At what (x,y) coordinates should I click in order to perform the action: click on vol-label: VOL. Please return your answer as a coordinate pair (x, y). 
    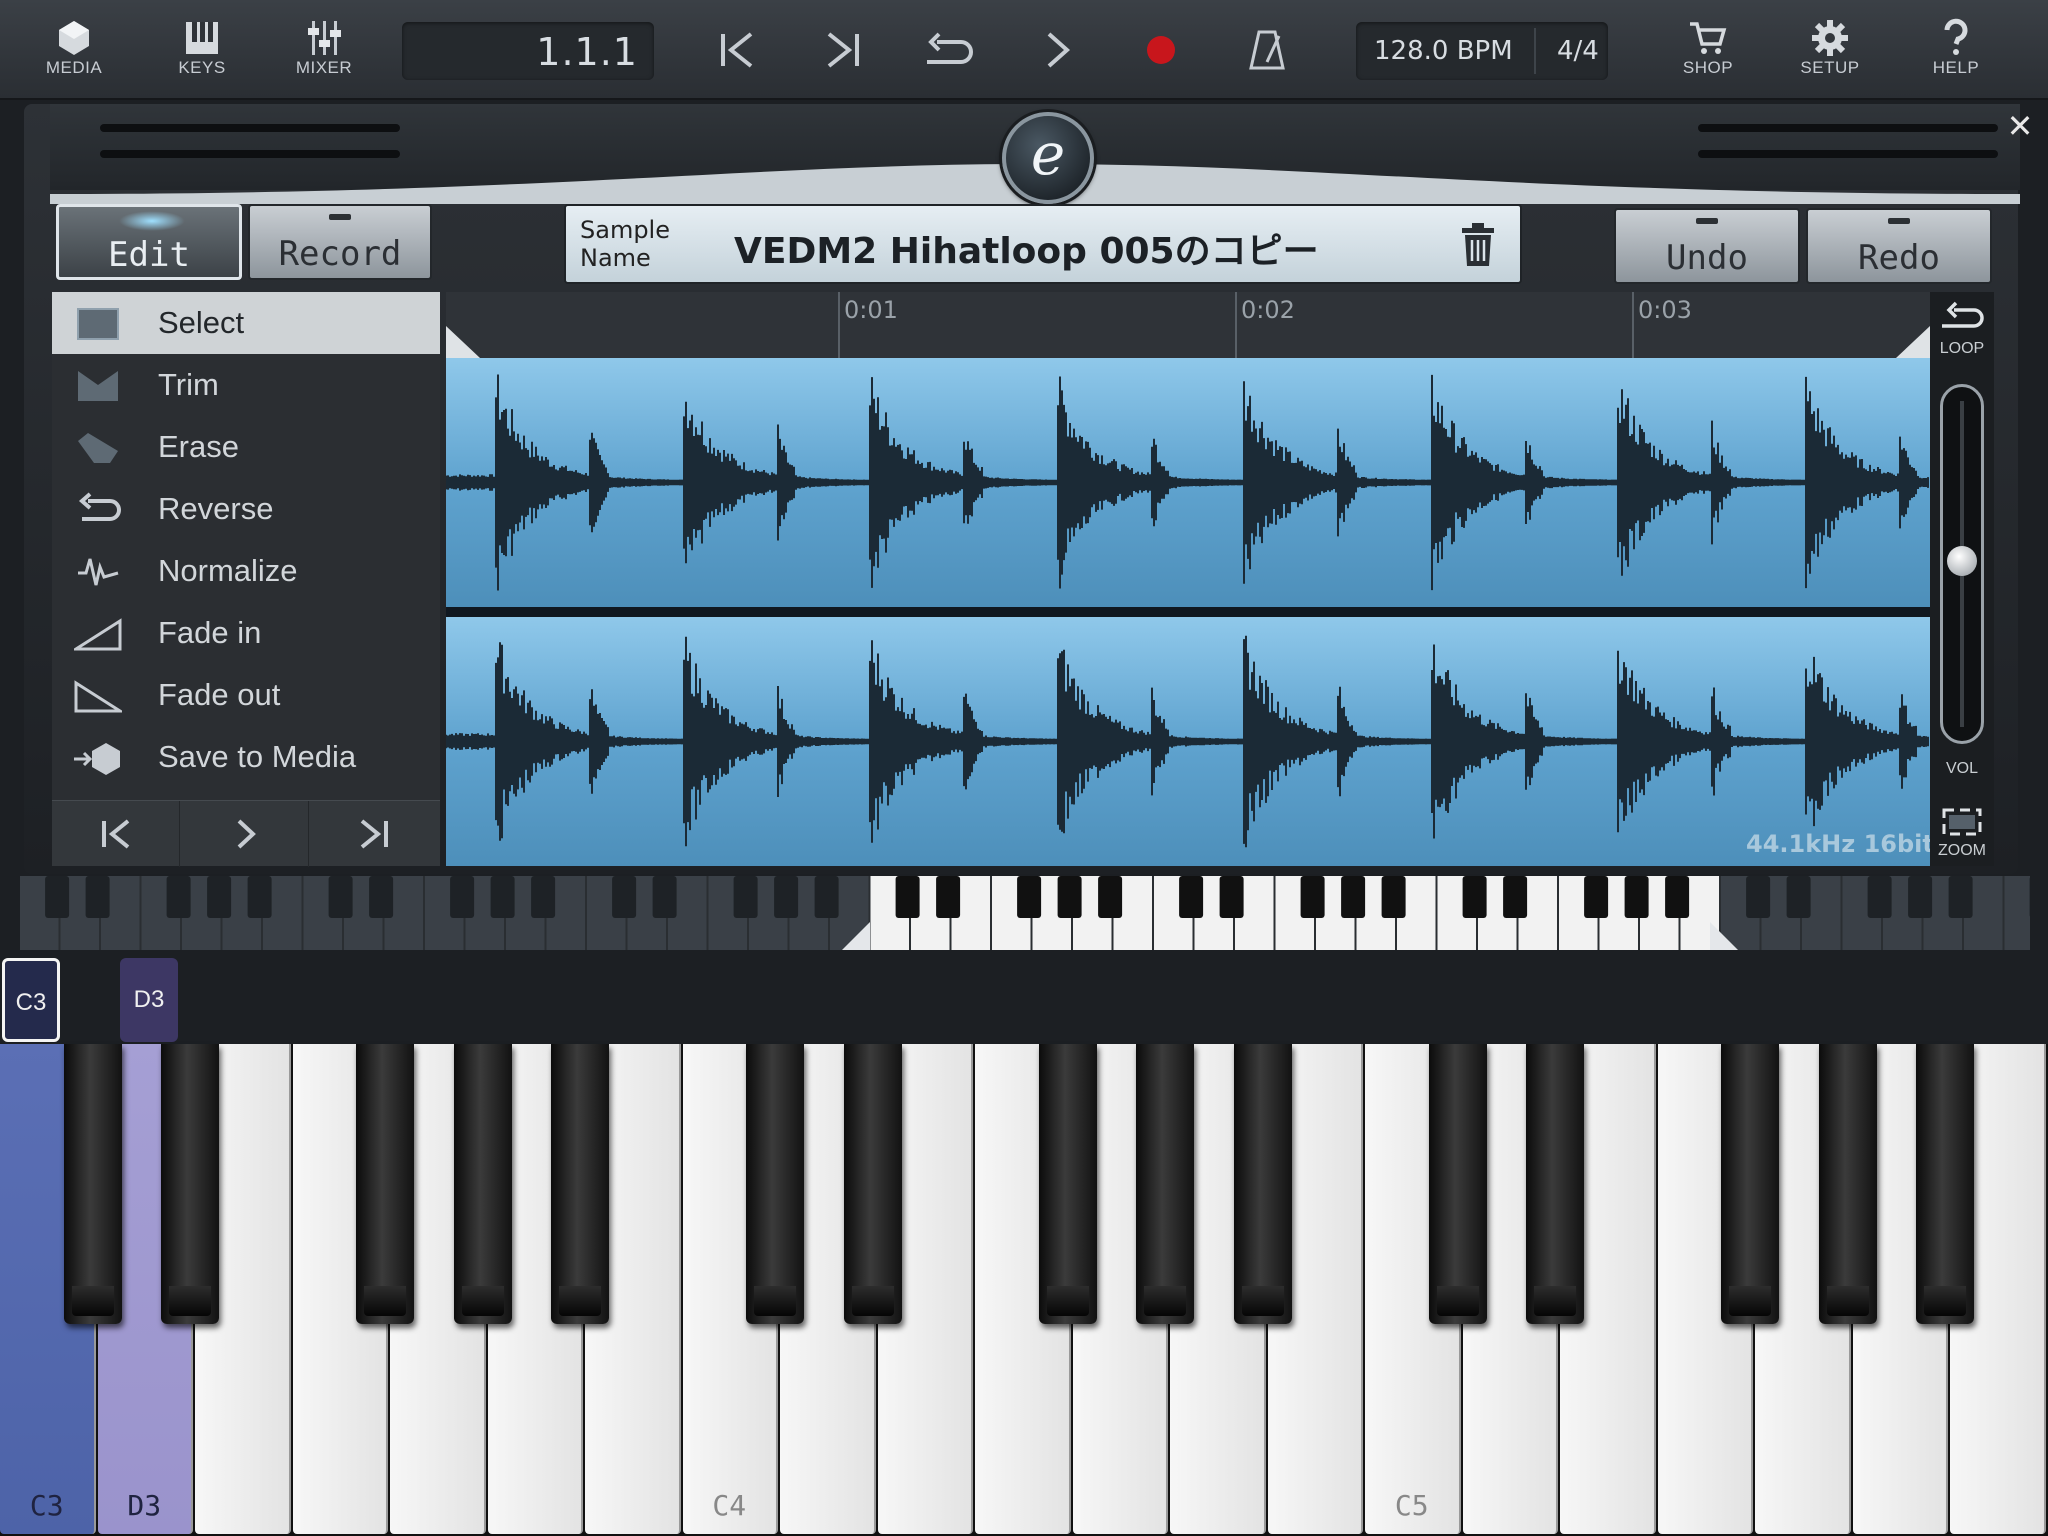
    Looking at the image, I should click on (1961, 768).